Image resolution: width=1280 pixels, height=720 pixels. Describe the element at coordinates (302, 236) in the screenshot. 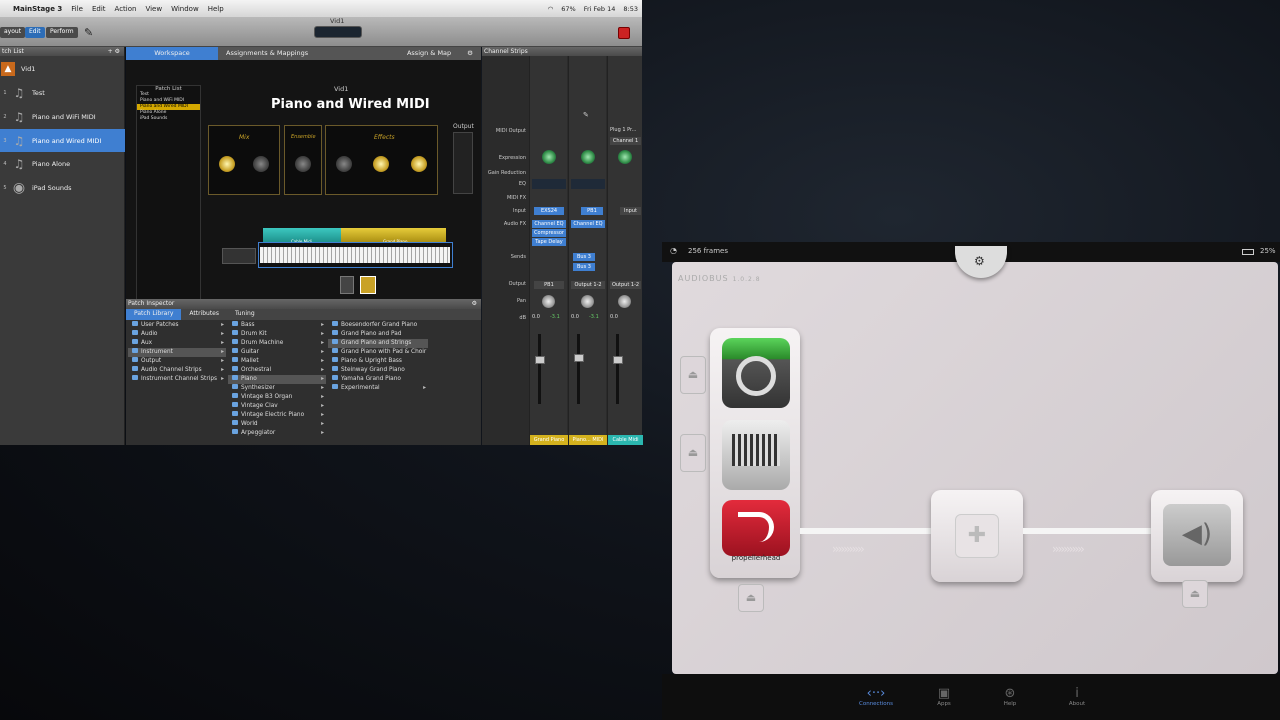

I see `keyboard-layer-cable-midi: Cable Midi` at that location.